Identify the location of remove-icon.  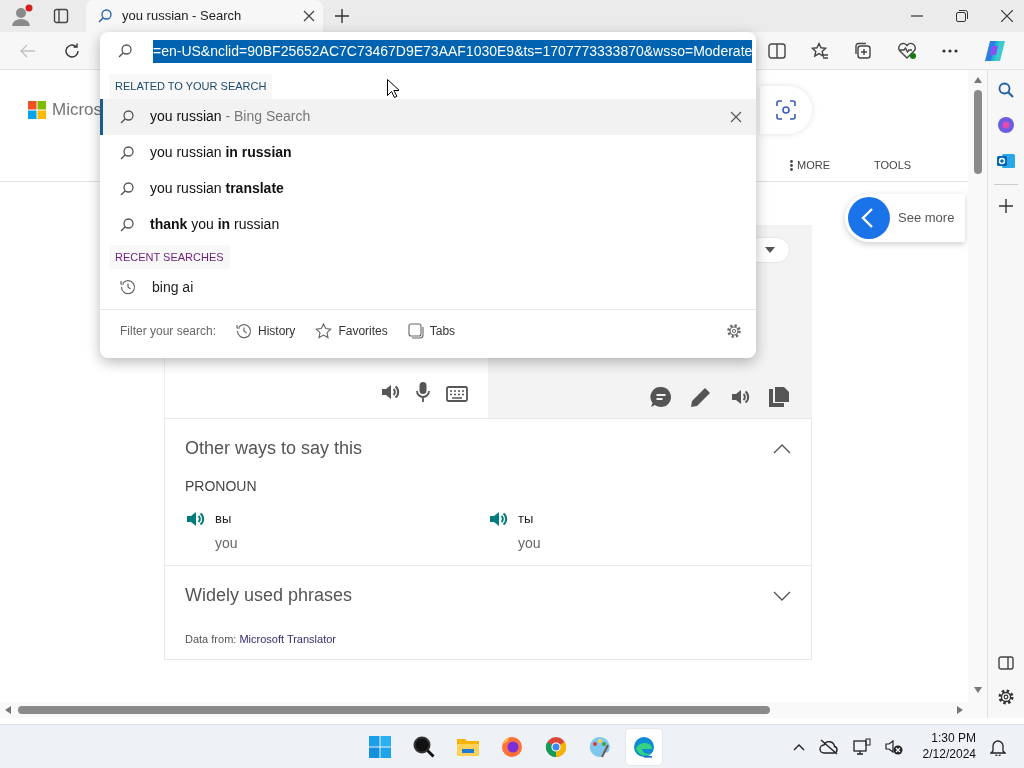
(736, 116).